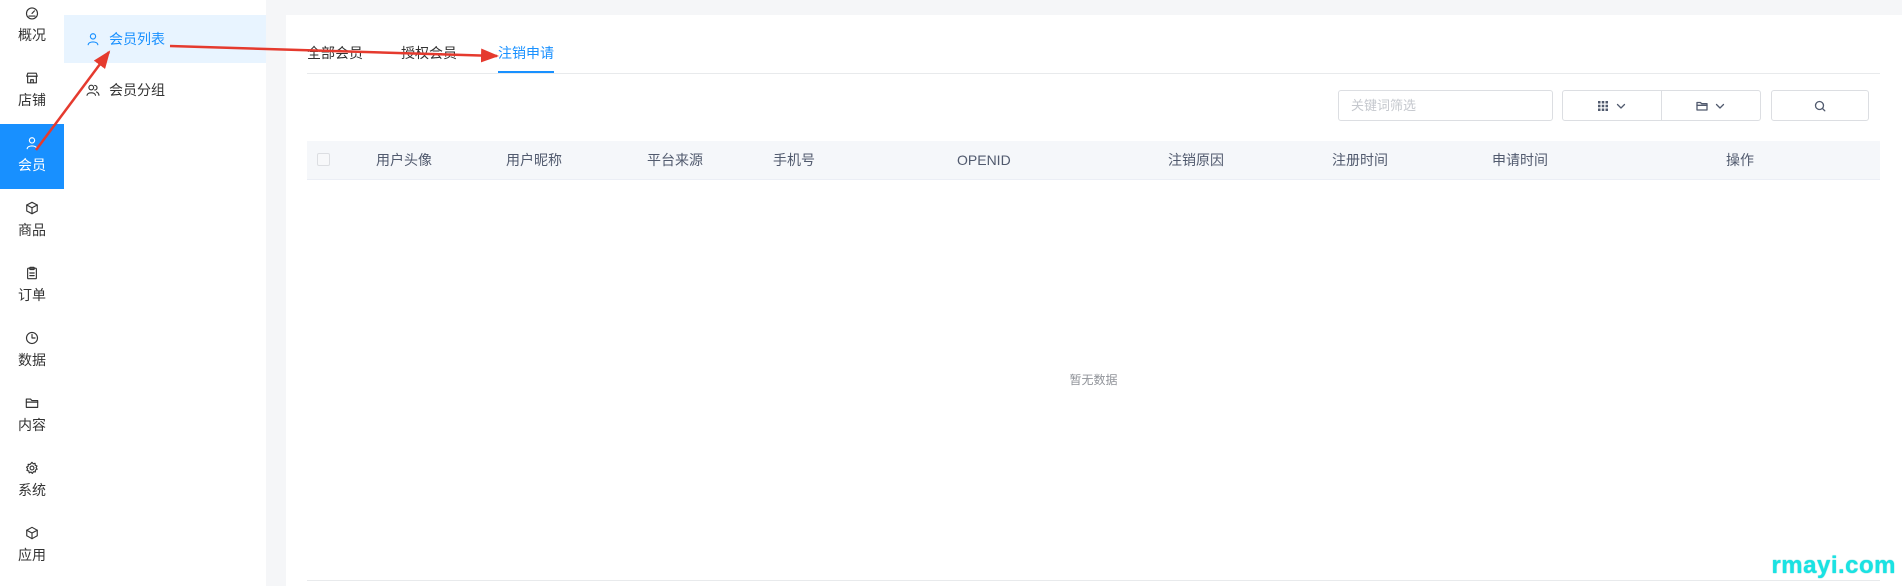  I want to click on package-icon, so click(32, 208).